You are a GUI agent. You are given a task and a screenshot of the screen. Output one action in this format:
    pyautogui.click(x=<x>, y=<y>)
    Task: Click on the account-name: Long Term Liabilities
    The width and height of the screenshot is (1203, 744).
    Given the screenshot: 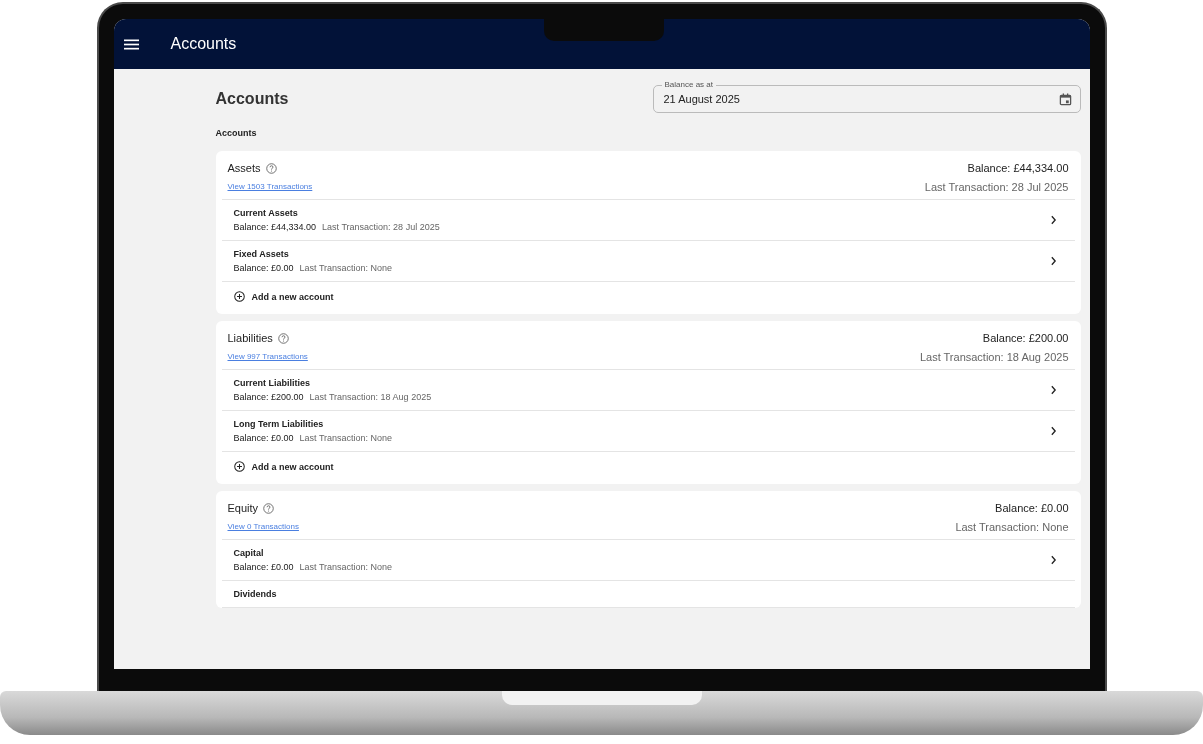 What is the action you would take?
    pyautogui.click(x=279, y=424)
    